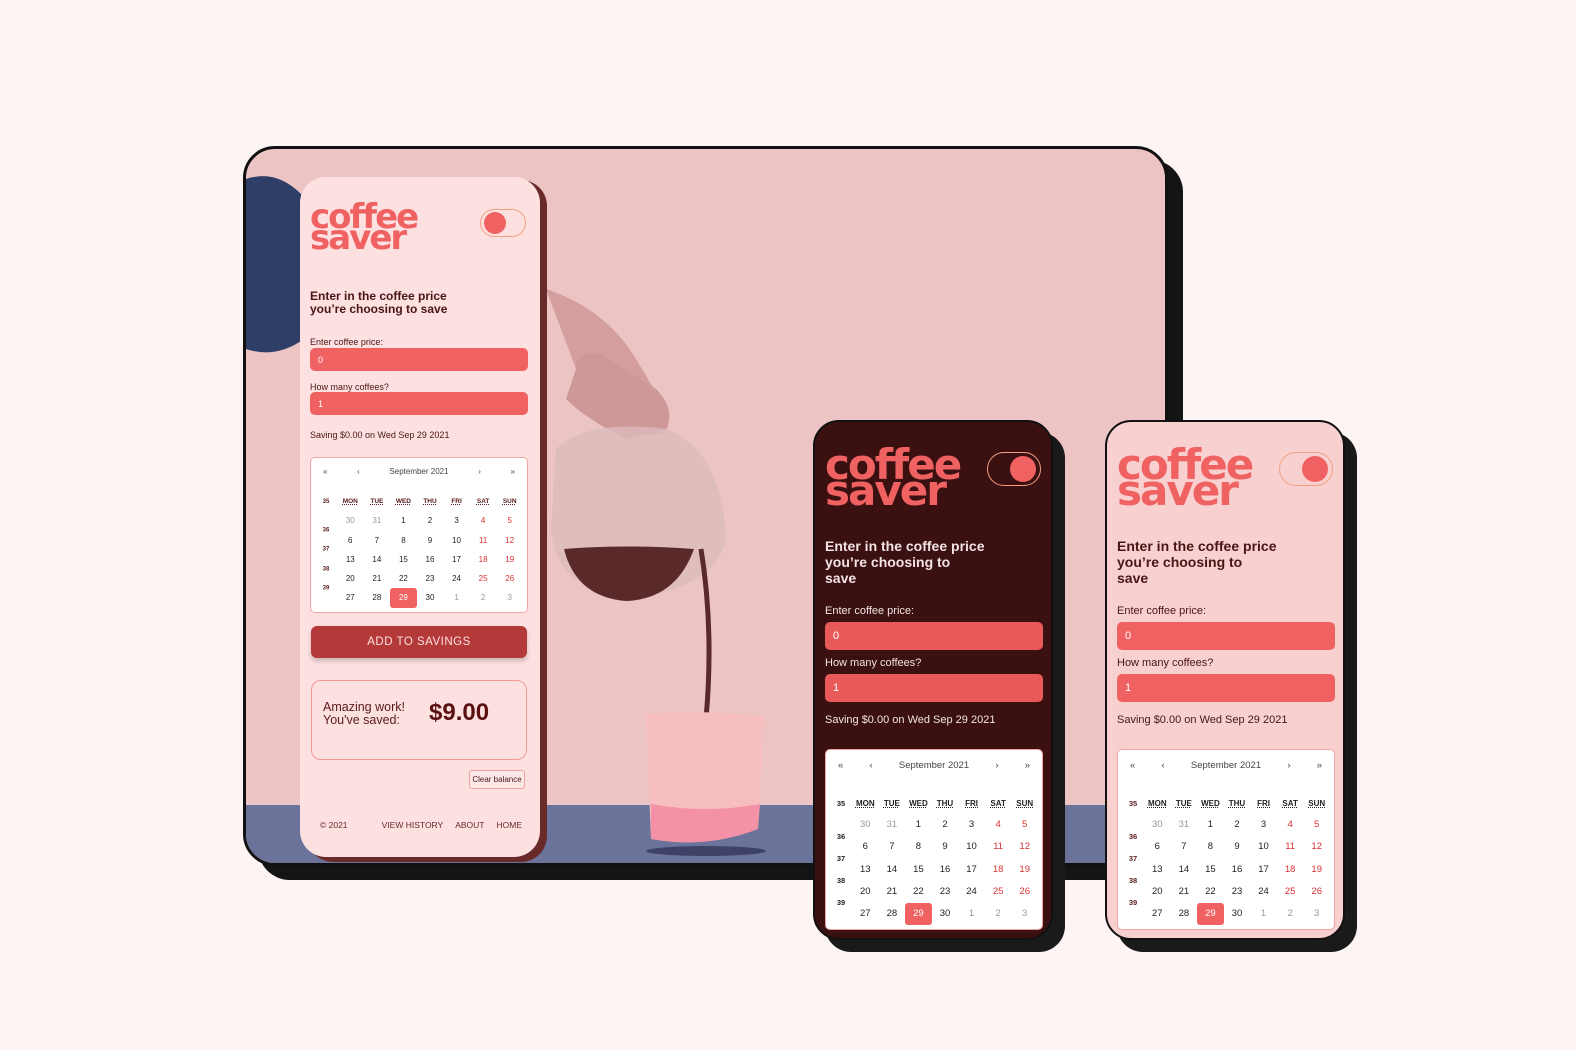  Describe the element at coordinates (419, 642) in the screenshot. I see `add-to-savings-button: ADD TO SAVINGS` at that location.